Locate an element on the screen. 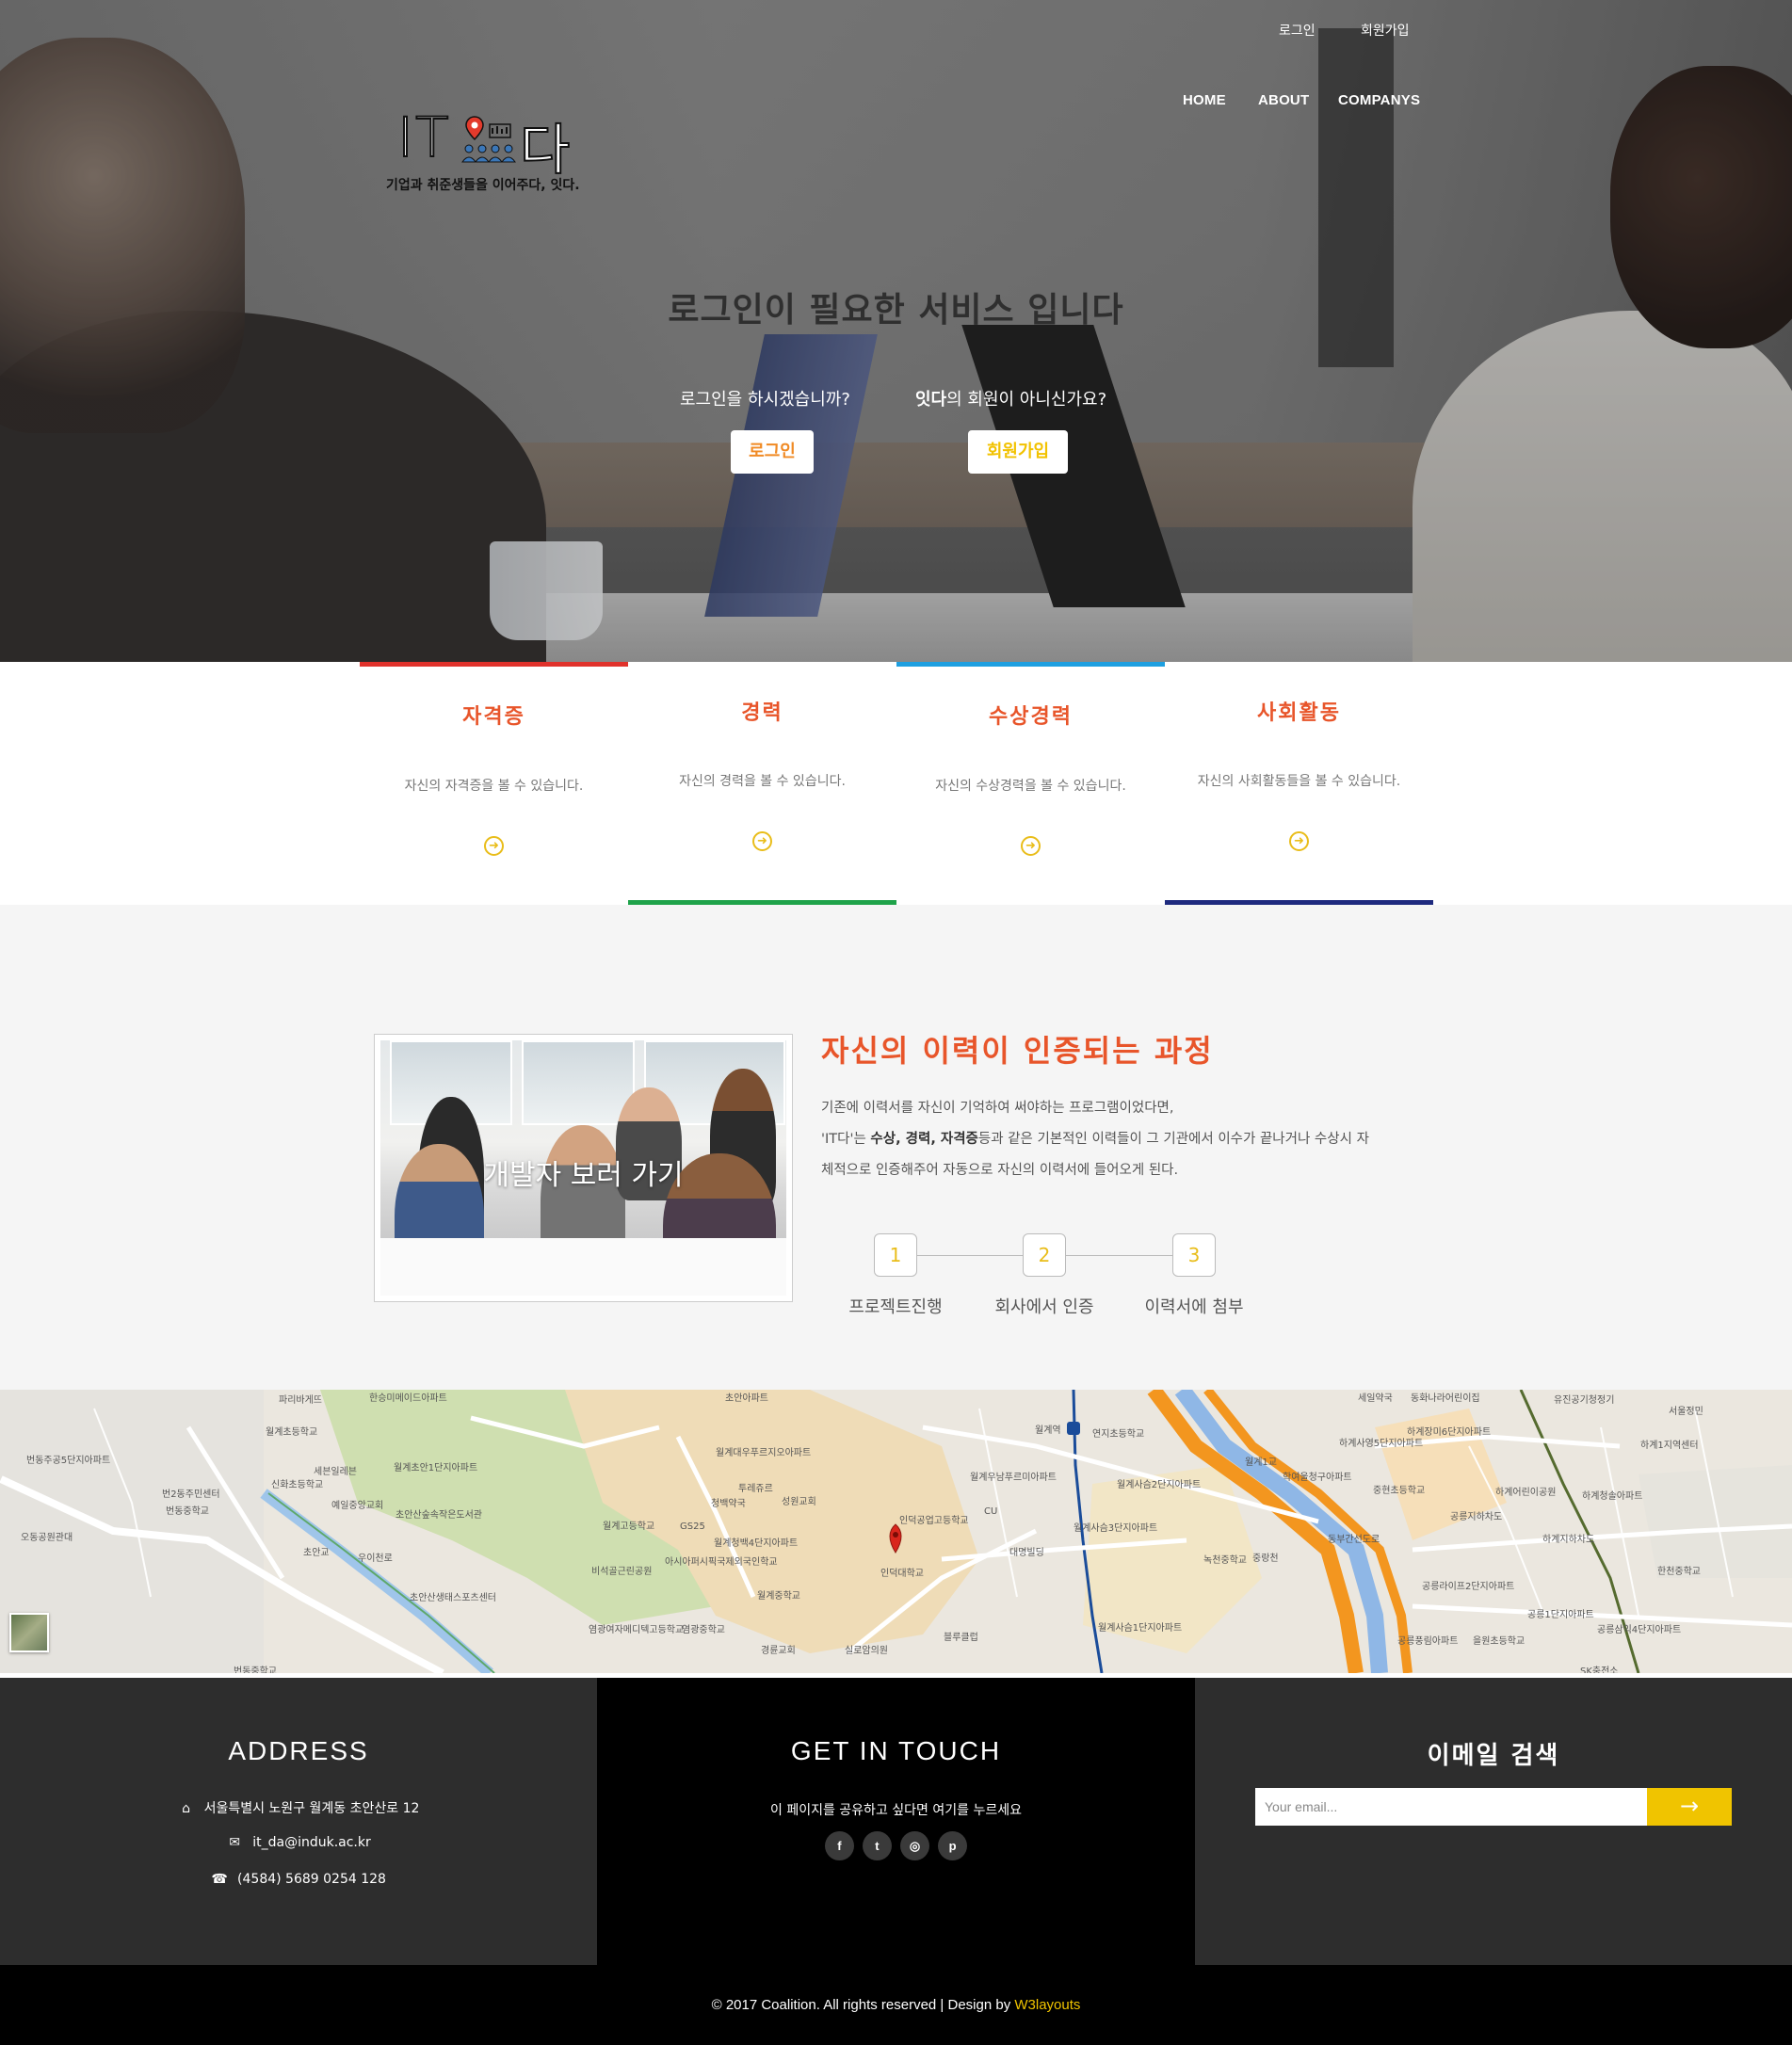 The height and width of the screenshot is (2045, 1792). top-login-link: 로그인 is located at coordinates (1297, 31).